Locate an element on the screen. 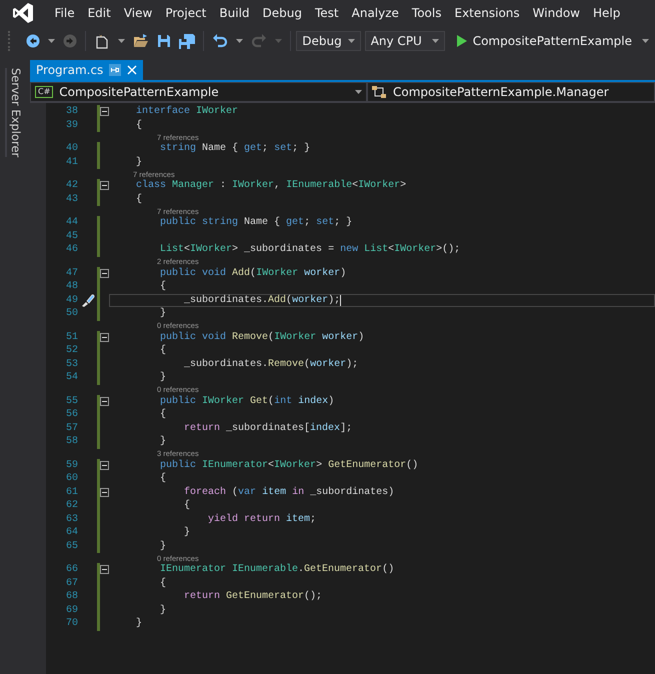 Image resolution: width=655 pixels, height=674 pixels. code-line: IEnumerator IEnumerable.GetEnumerator() is located at coordinates (276, 569).